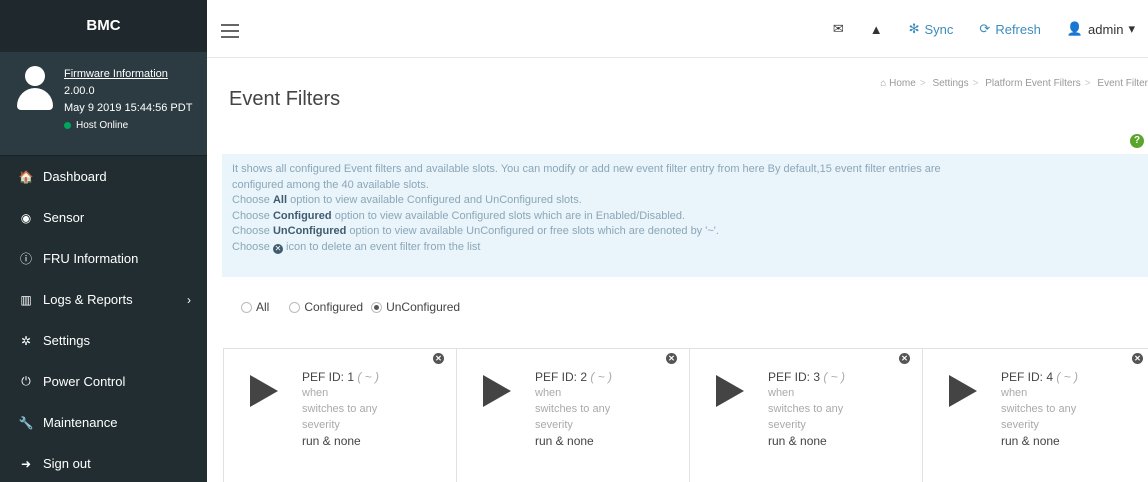 The width and height of the screenshot is (1148, 482). What do you see at coordinates (950, 83) in the screenshot?
I see `breadcrumb-settings: Settings` at bounding box center [950, 83].